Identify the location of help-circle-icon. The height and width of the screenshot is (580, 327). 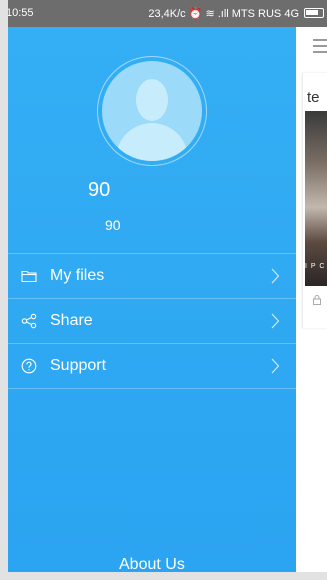
(29, 366).